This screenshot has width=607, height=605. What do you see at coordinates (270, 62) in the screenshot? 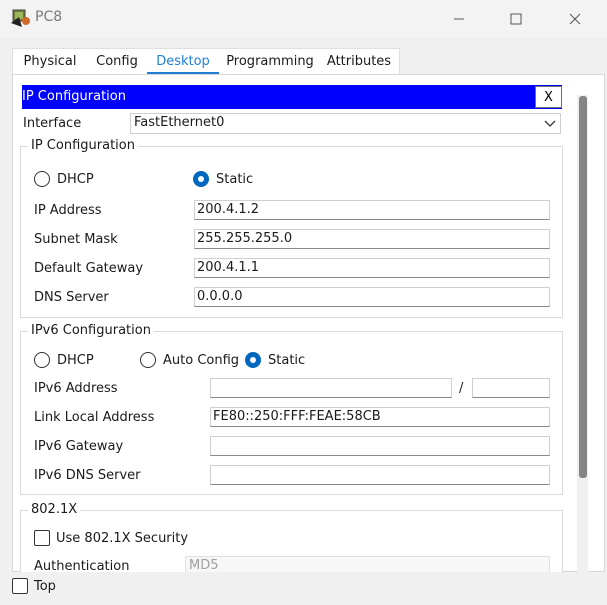
I see `tab-programming: Programming` at bounding box center [270, 62].